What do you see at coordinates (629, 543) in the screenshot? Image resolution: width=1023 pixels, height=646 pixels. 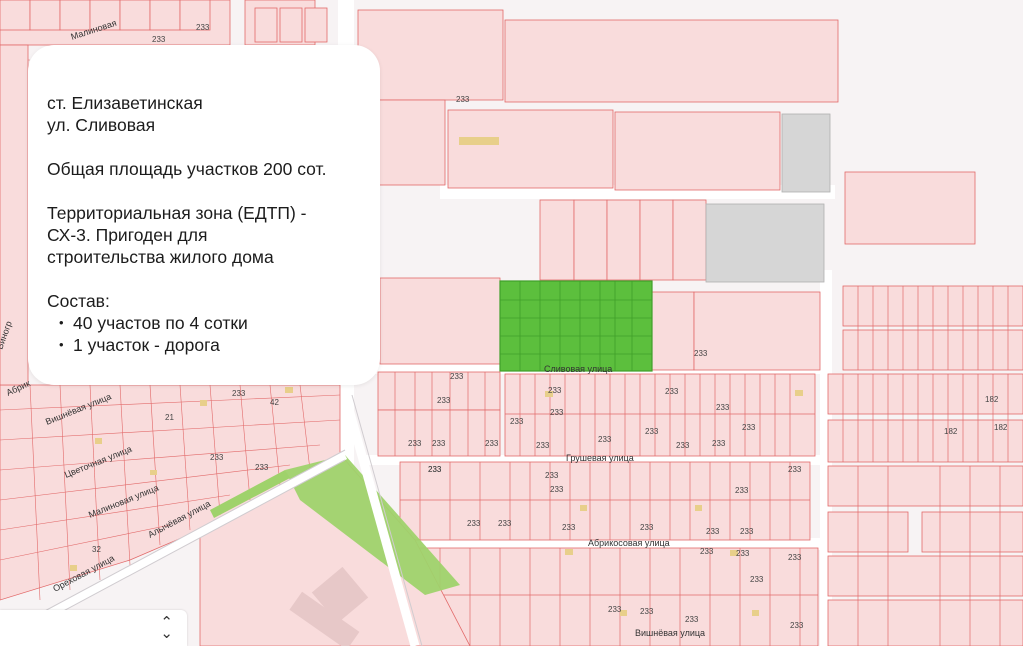 I see `street-label-abrikosovaya: Абрикосовая улица` at bounding box center [629, 543].